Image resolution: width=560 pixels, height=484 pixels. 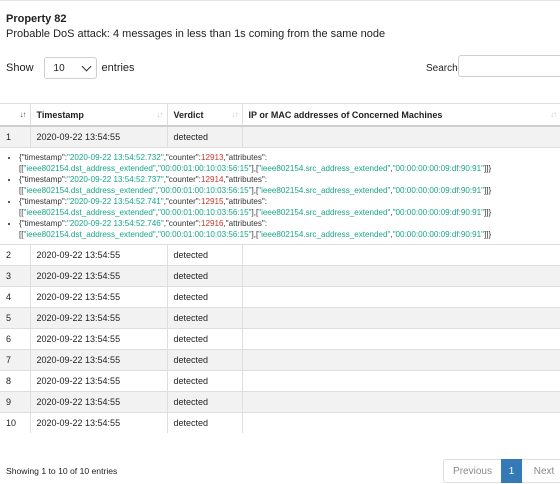 I want to click on length-control: Show 10 entries, so click(x=70, y=68).